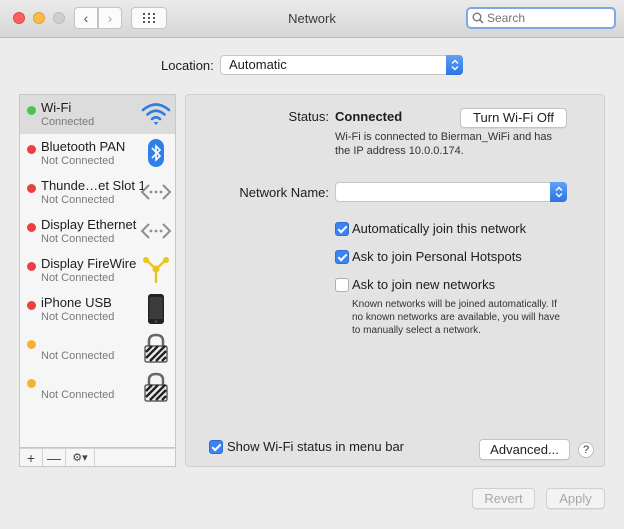 This screenshot has height=529, width=624. Describe the element at coordinates (156, 270) in the screenshot. I see `firewire-icon` at that location.